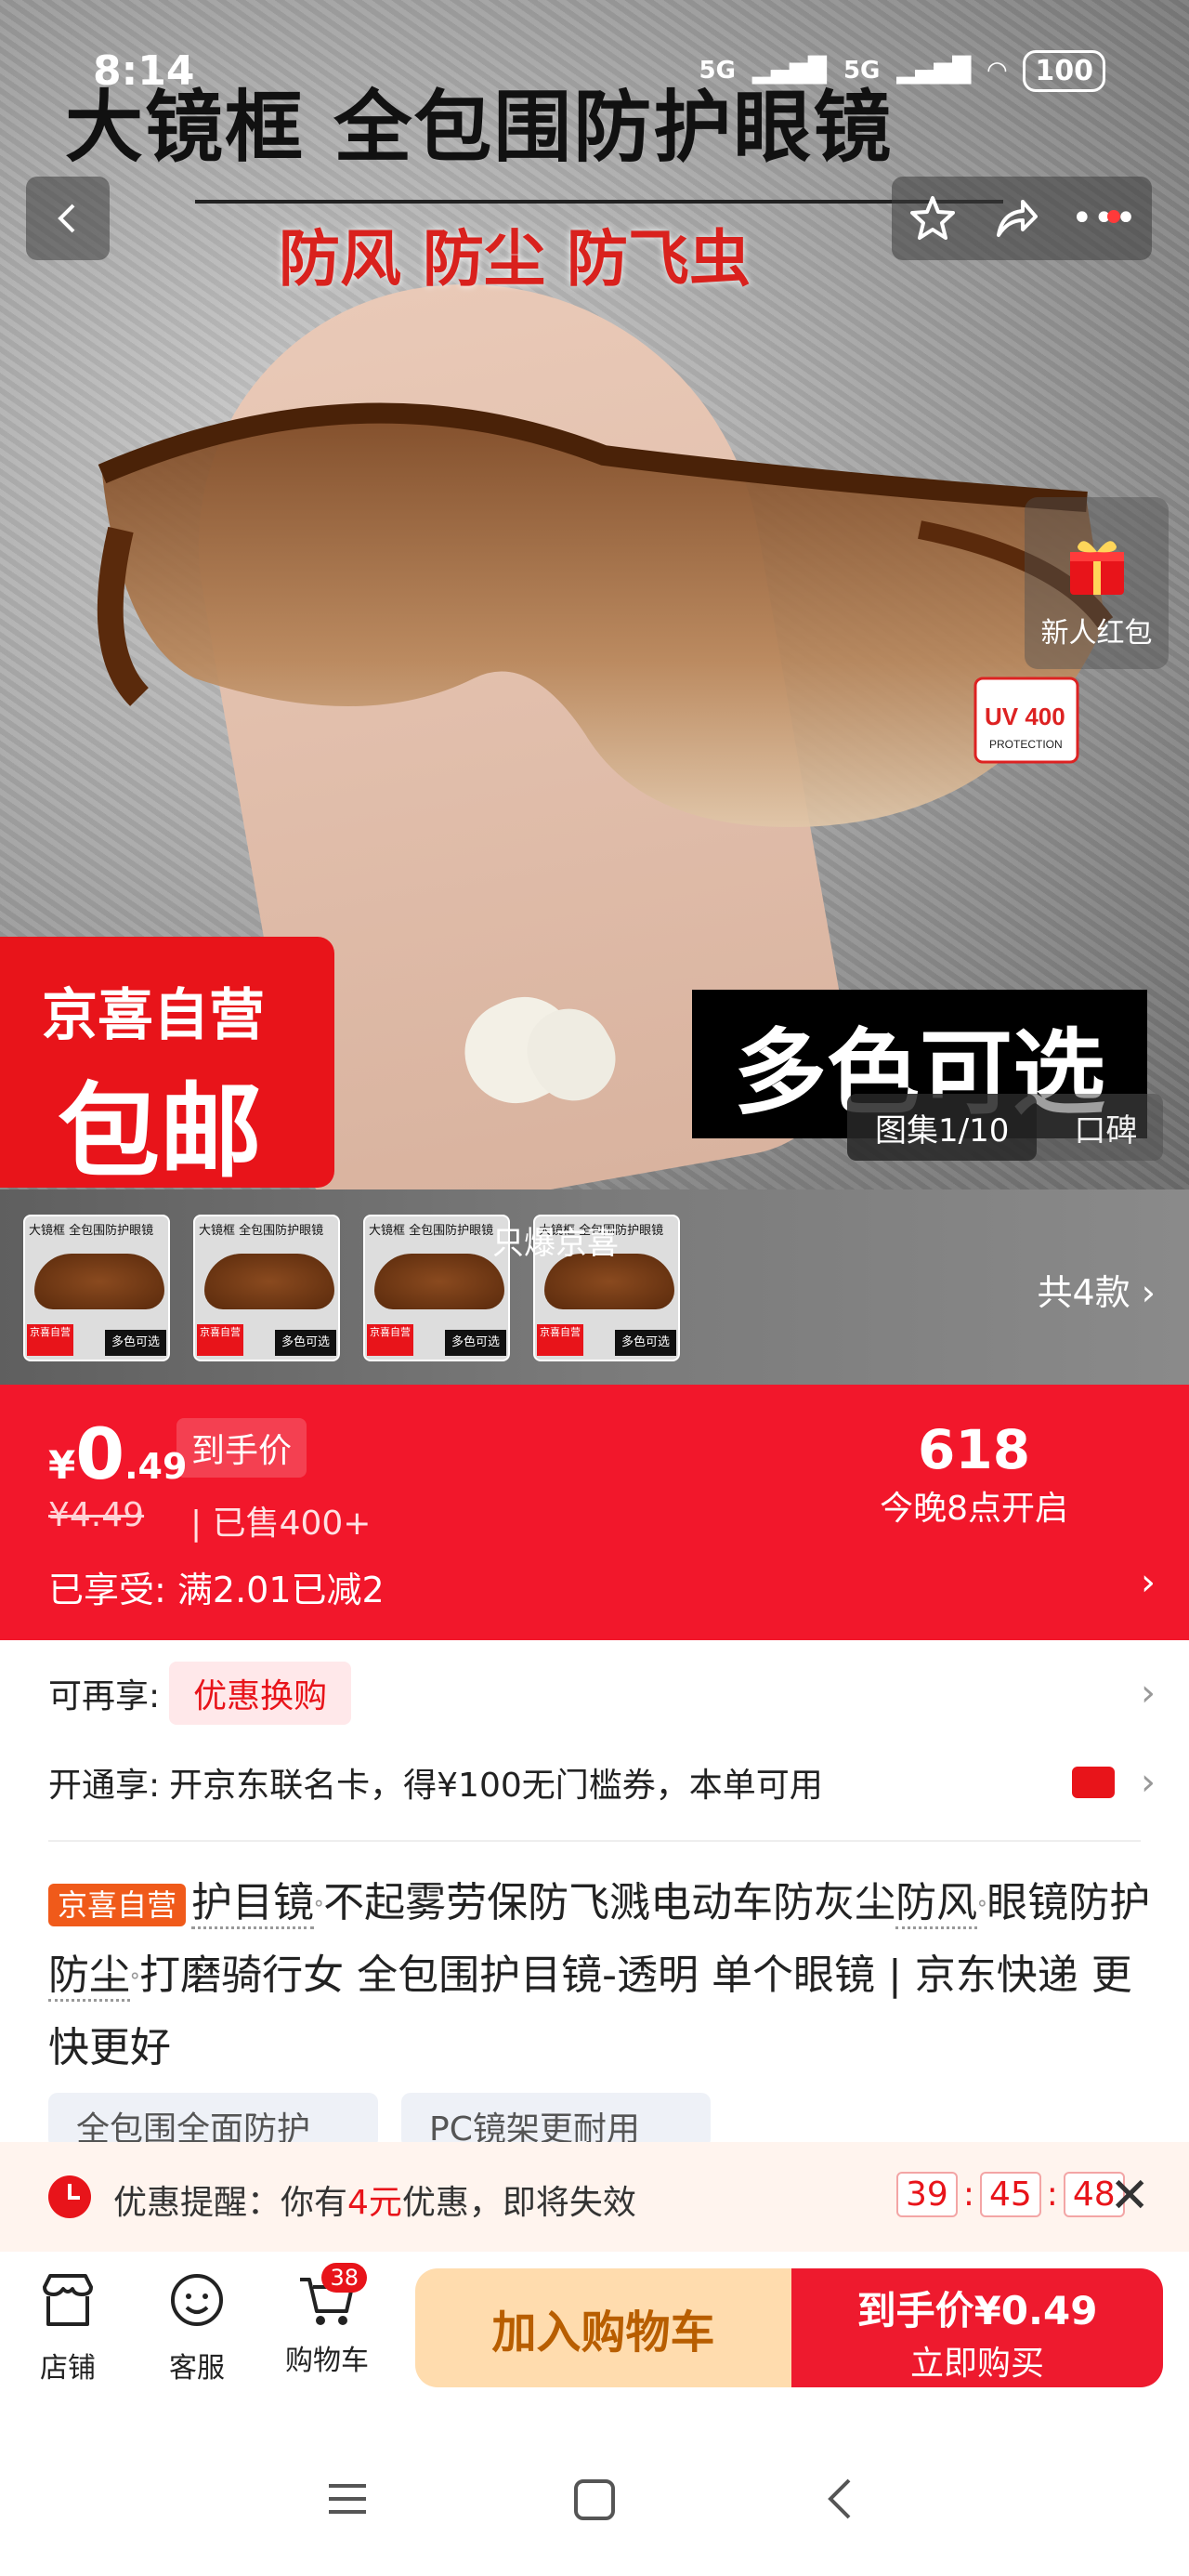 This screenshot has height=2576, width=1189. What do you see at coordinates (936, 1904) in the screenshot?
I see `keyword-link: 防风` at bounding box center [936, 1904].